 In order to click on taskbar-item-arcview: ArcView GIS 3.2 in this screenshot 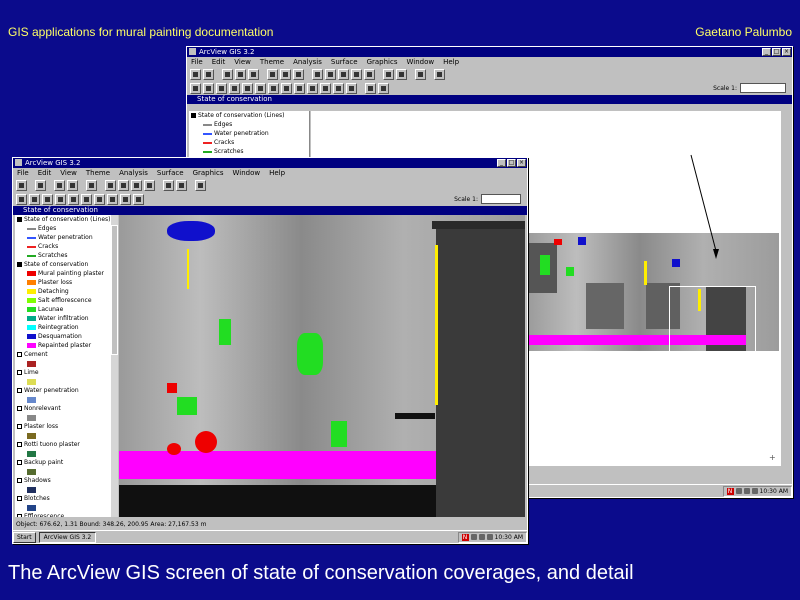, I will do `click(67, 537)`.